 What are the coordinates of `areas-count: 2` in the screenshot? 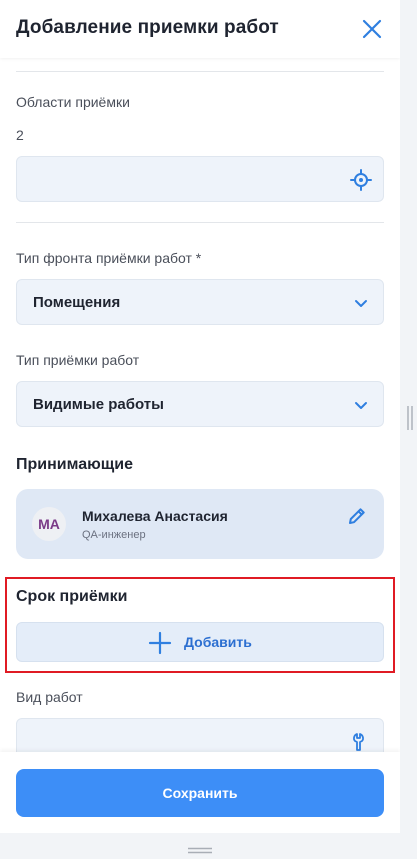 It's located at (20, 135).